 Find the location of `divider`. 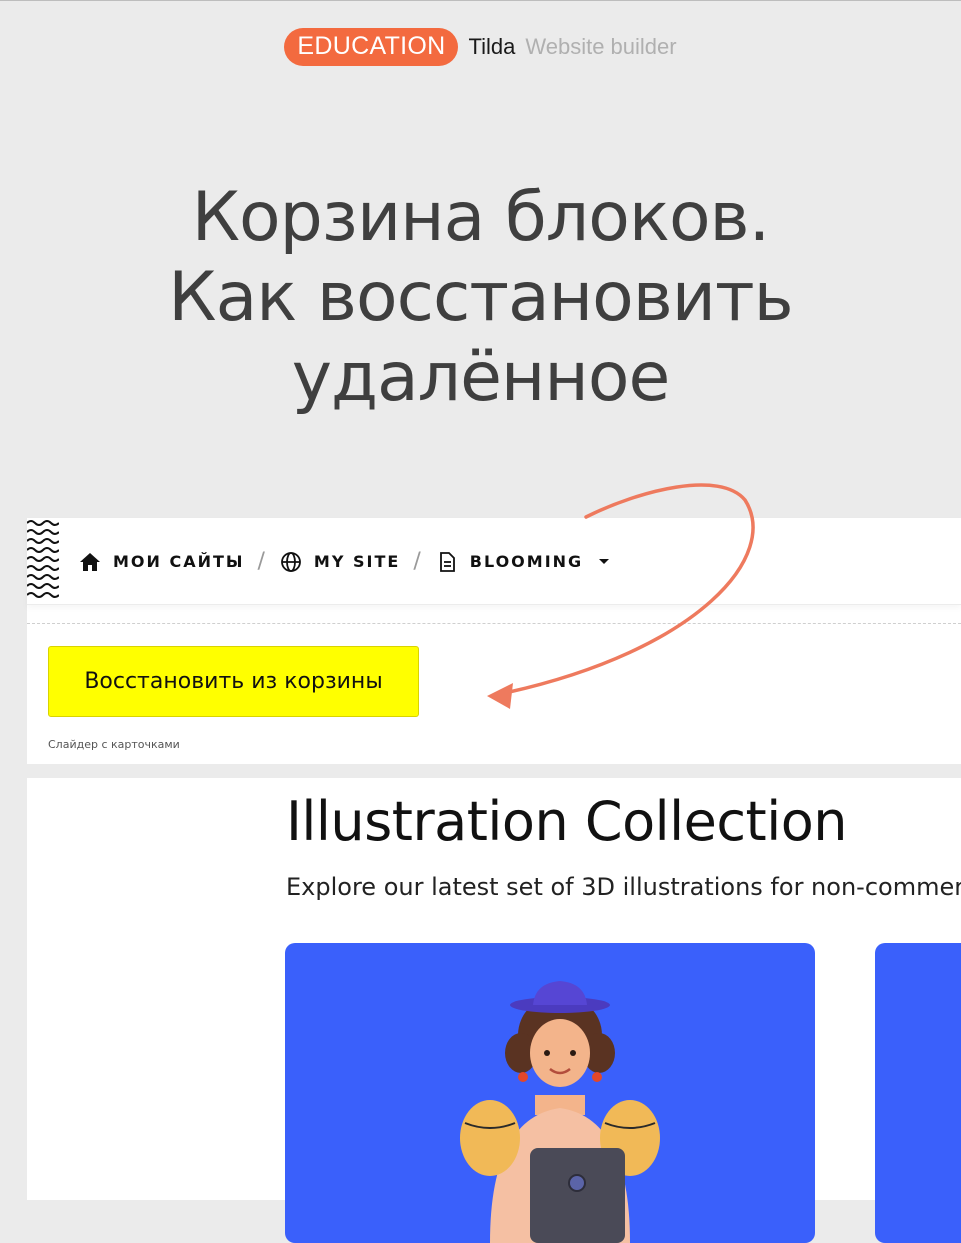

divider is located at coordinates (494, 623).